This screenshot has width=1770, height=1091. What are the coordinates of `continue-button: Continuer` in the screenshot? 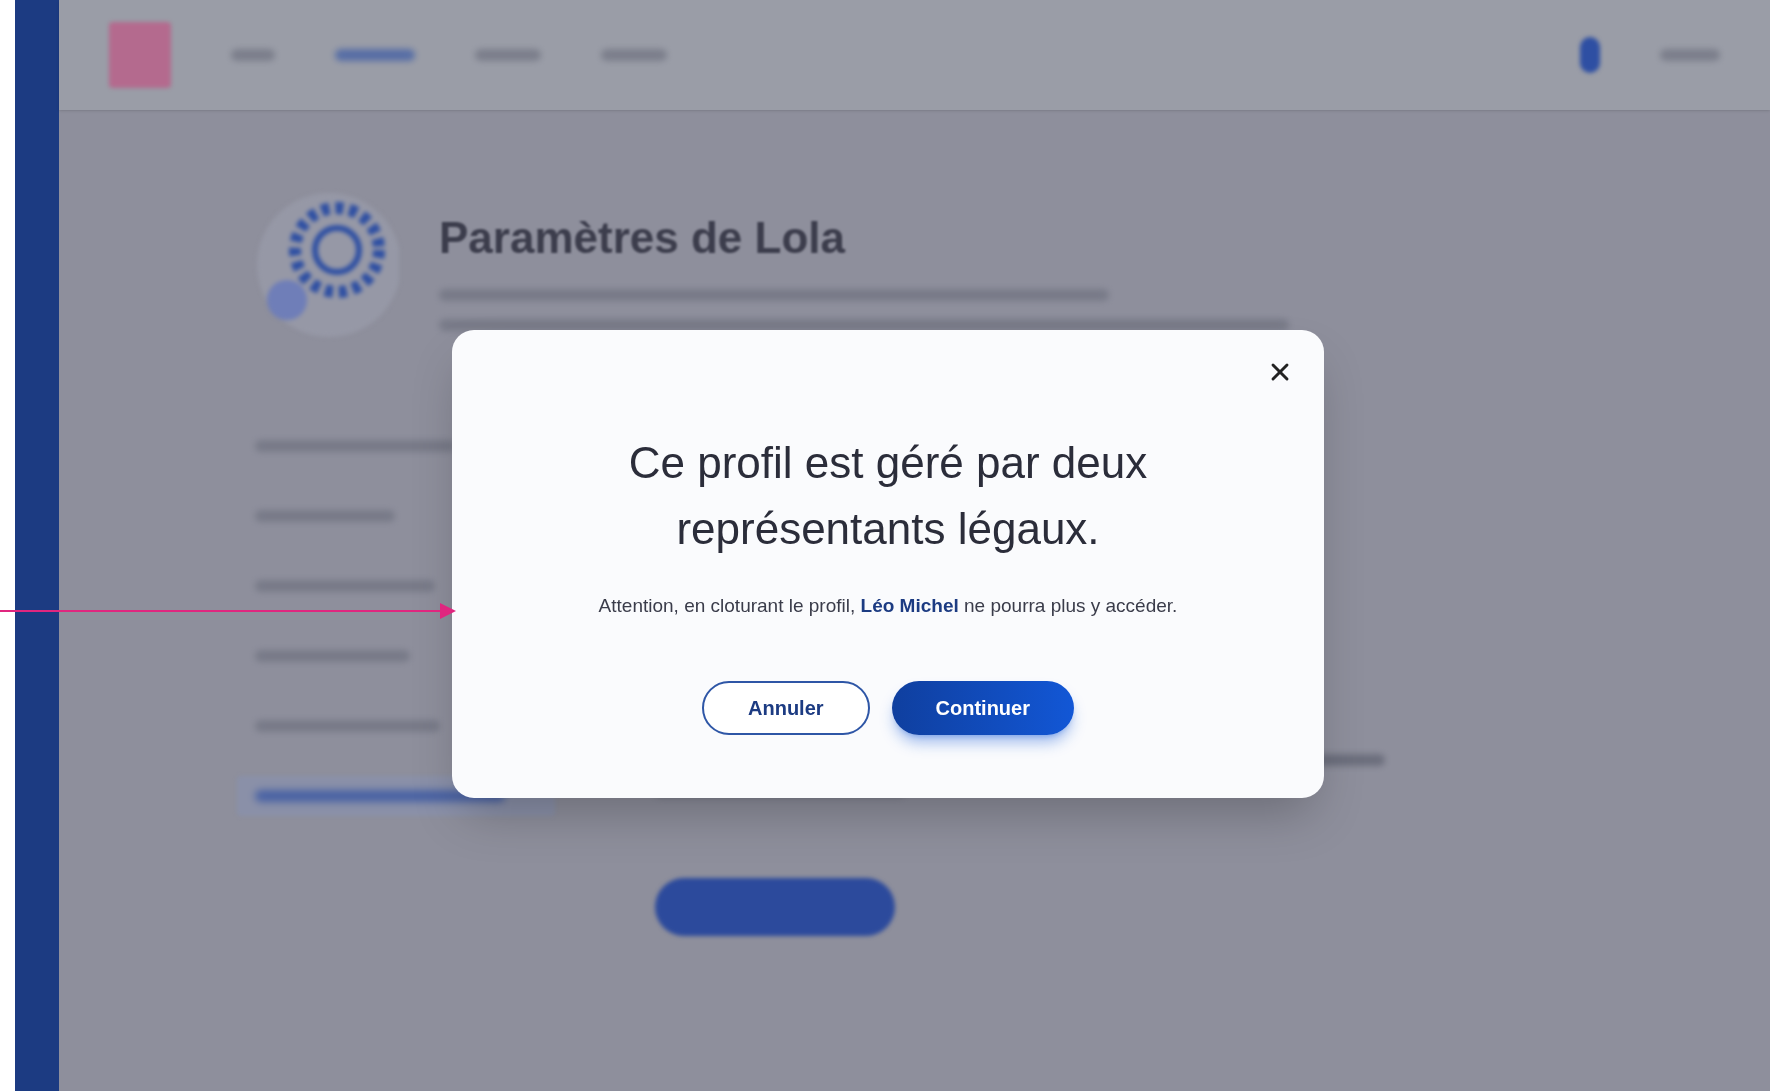 It's located at (982, 707).